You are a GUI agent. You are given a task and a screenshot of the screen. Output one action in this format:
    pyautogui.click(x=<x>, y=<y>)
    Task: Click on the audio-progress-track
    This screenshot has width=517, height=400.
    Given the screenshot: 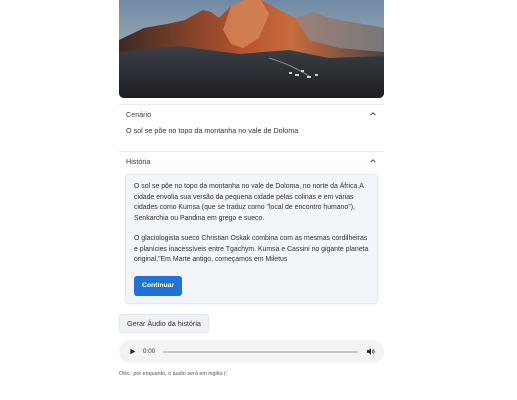 What is the action you would take?
    pyautogui.click(x=260, y=351)
    